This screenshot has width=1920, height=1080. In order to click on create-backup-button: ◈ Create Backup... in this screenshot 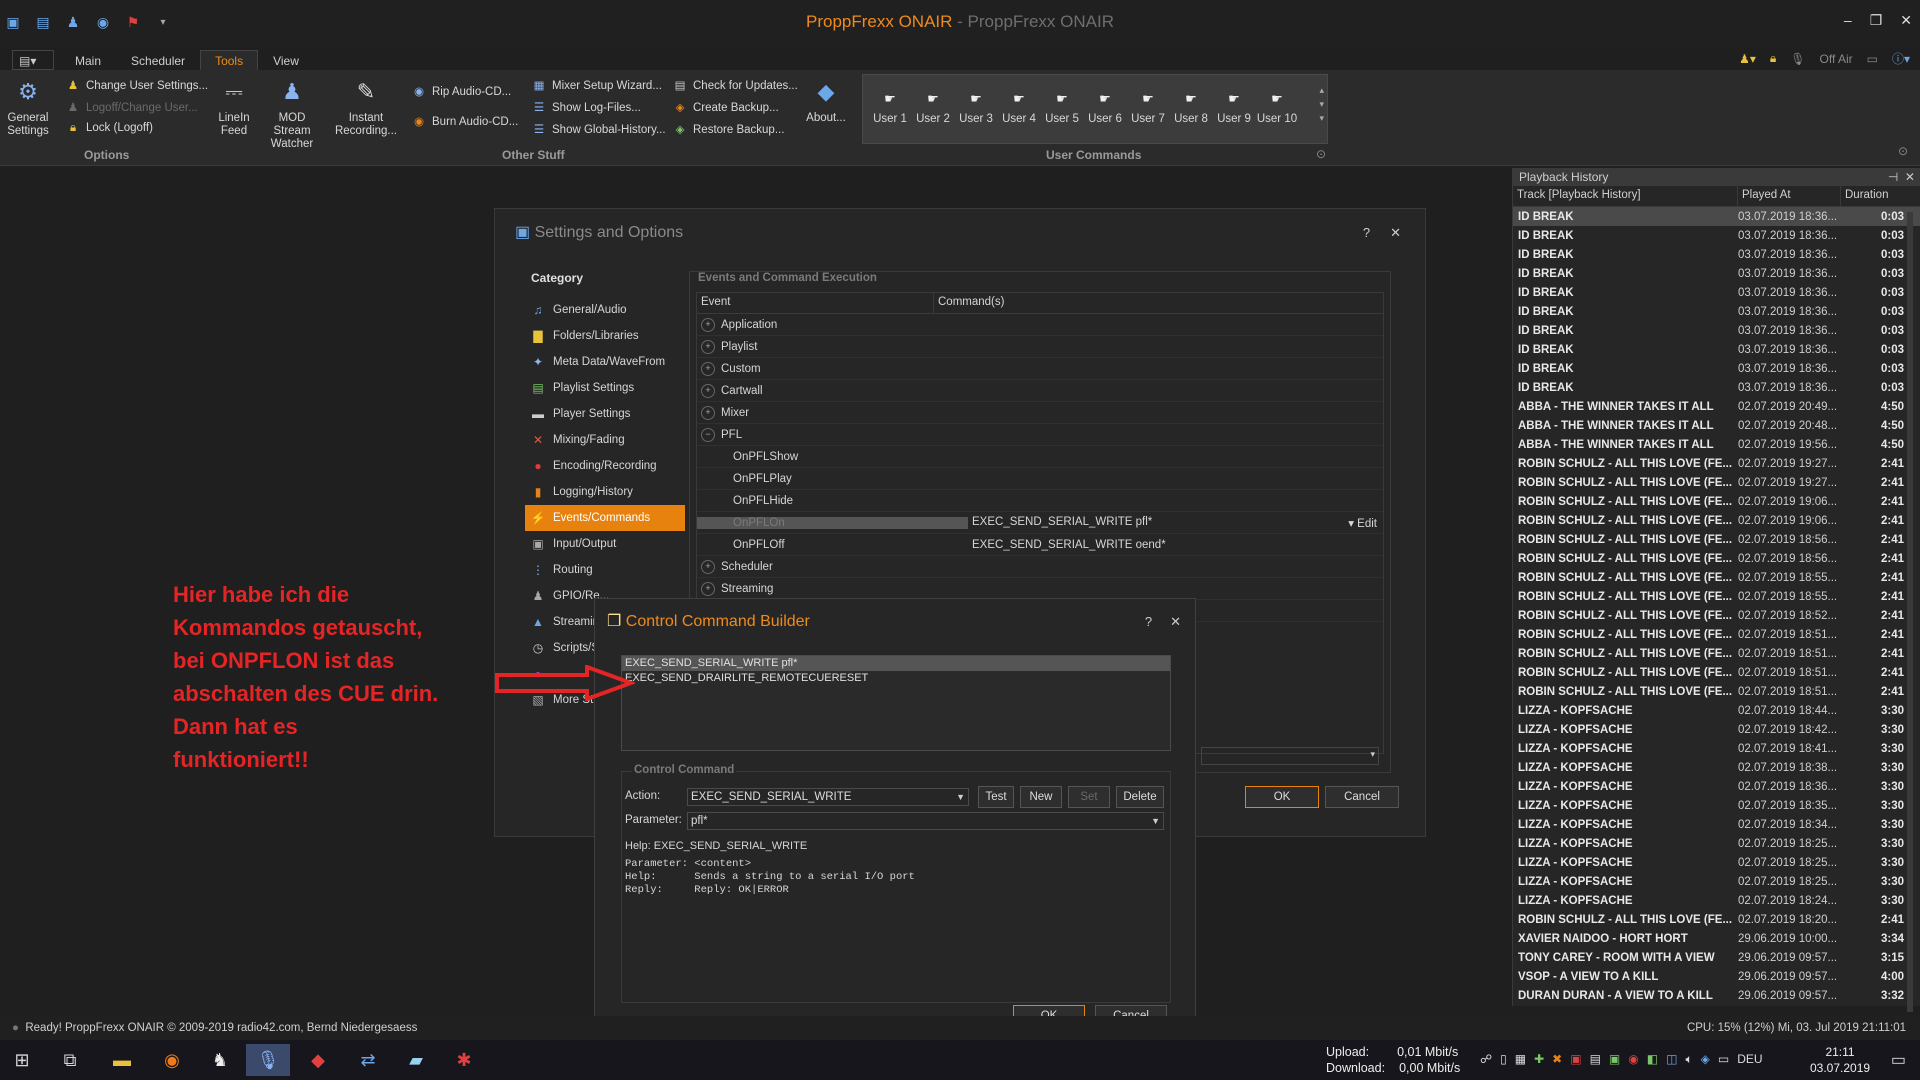, I will do `click(726, 107)`.